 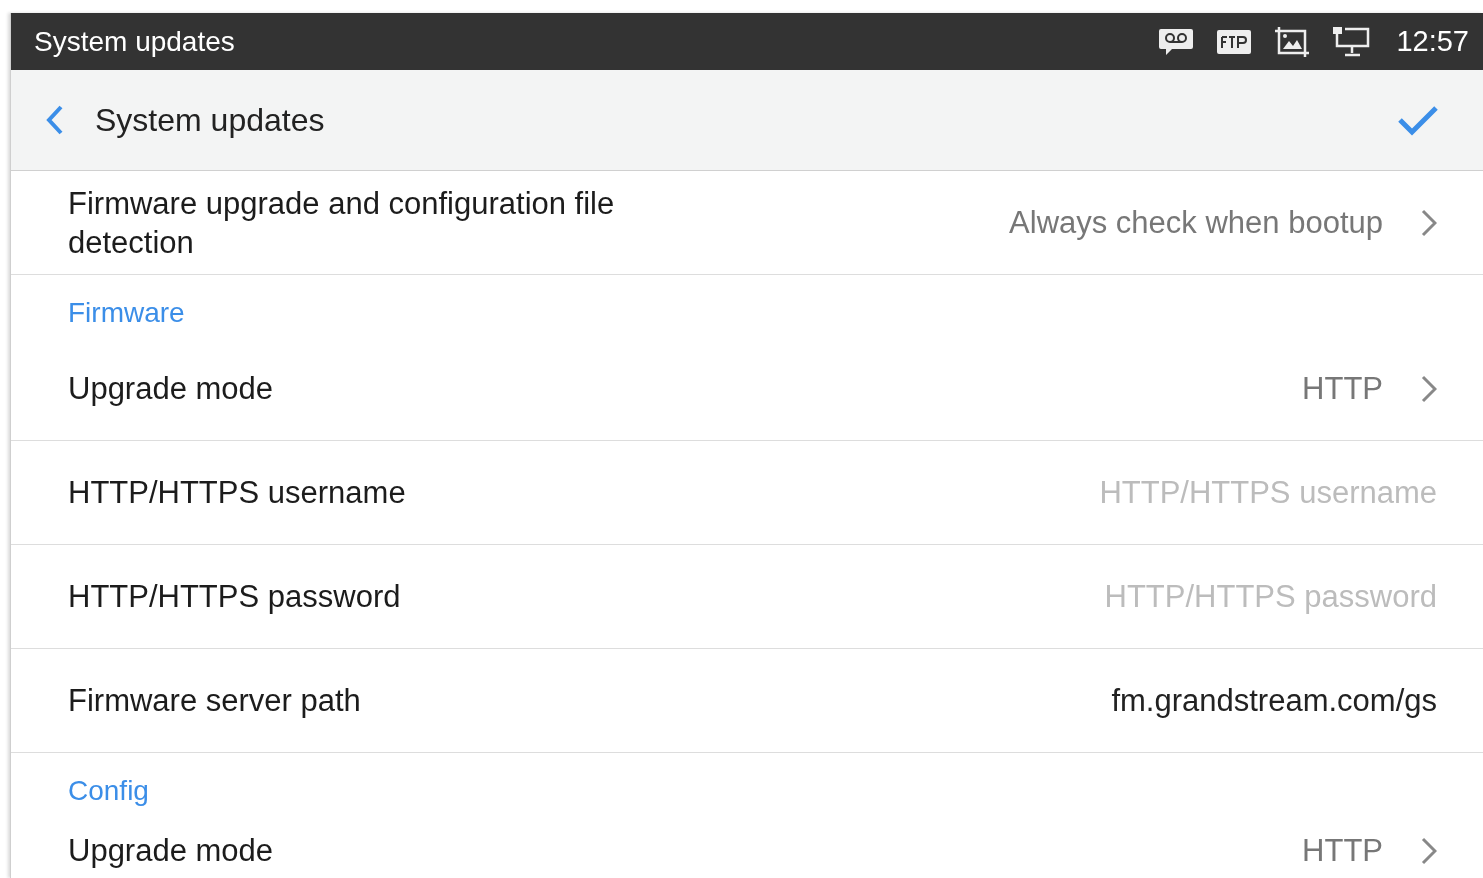 I want to click on setting-value: Always check when bootup, so click(x=1196, y=222).